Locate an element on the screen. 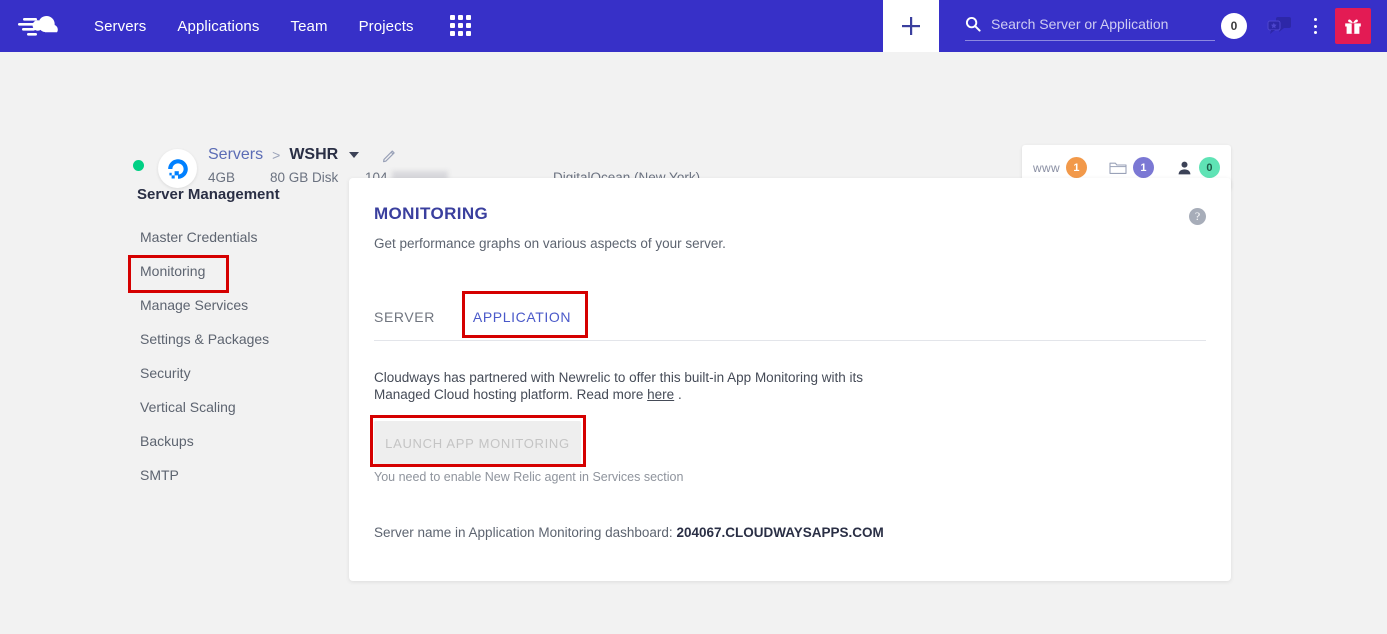 The height and width of the screenshot is (634, 1387). search-icon is located at coordinates (973, 24).